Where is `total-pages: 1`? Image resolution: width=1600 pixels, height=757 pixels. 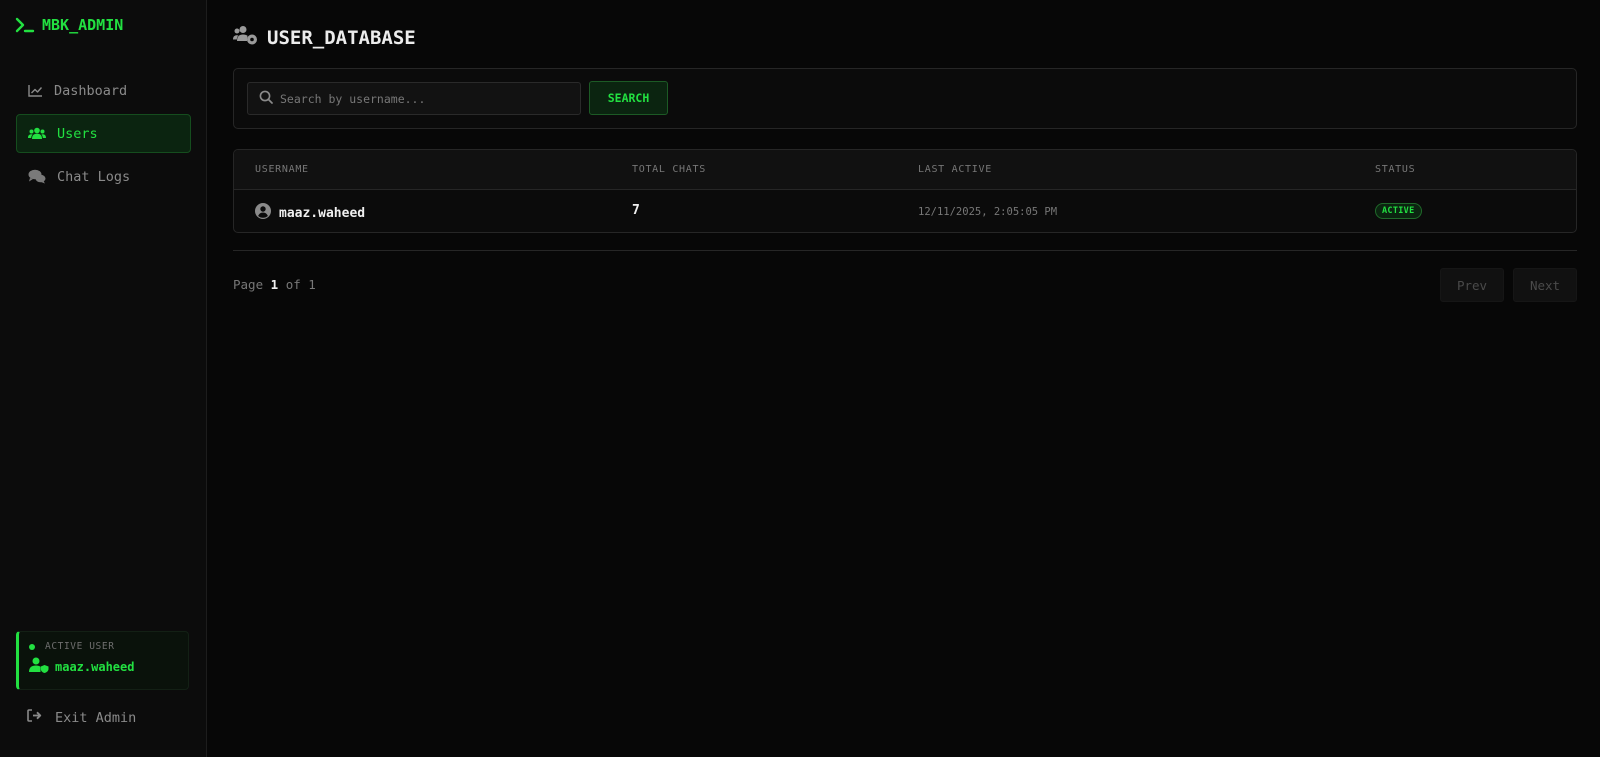
total-pages: 1 is located at coordinates (312, 284).